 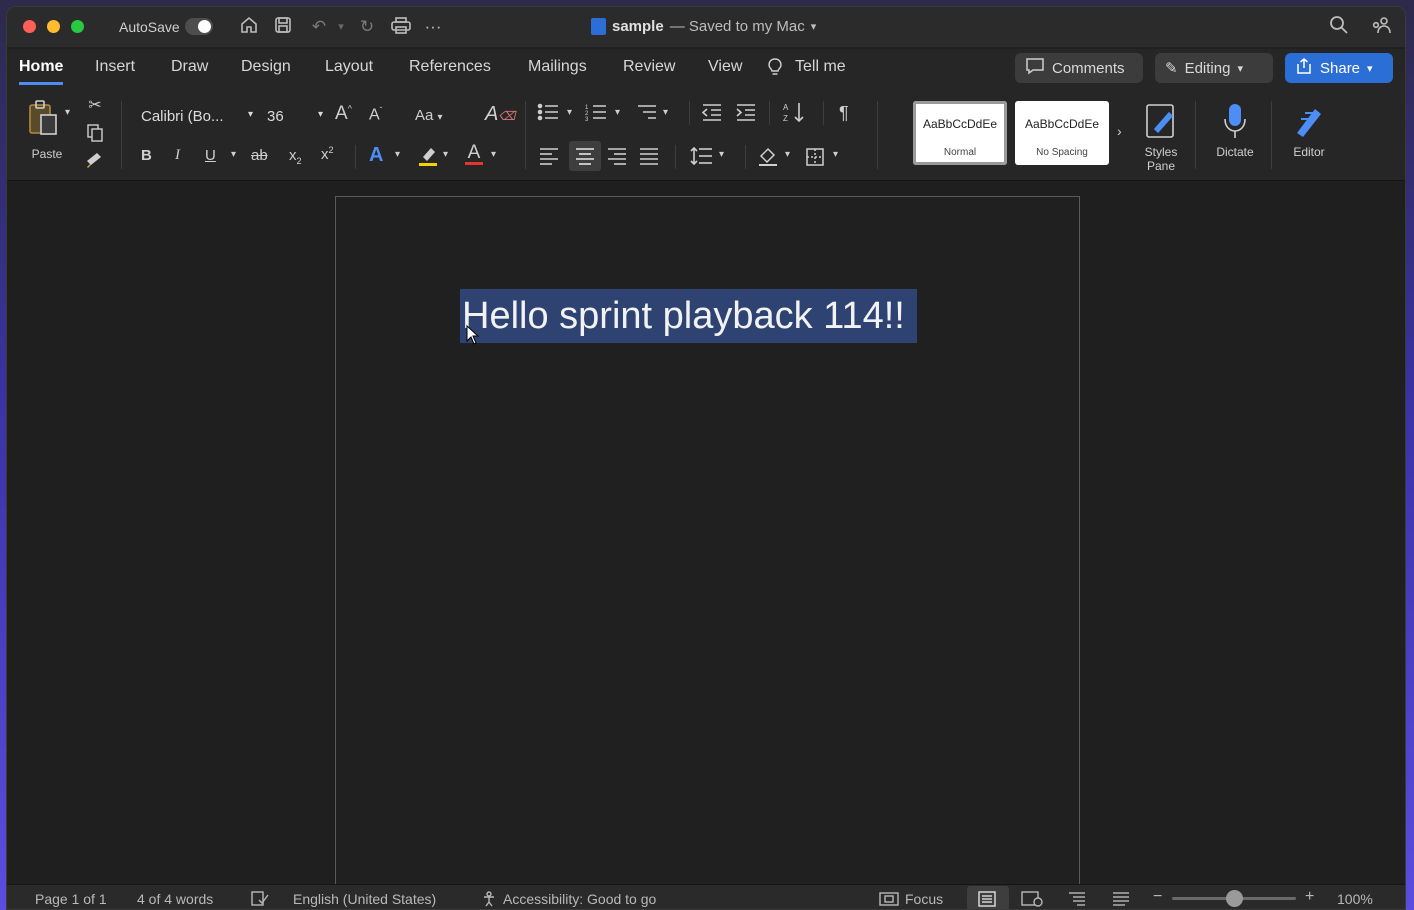 What do you see at coordinates (924, 899) in the screenshot?
I see `focus-mode-button: Focus` at bounding box center [924, 899].